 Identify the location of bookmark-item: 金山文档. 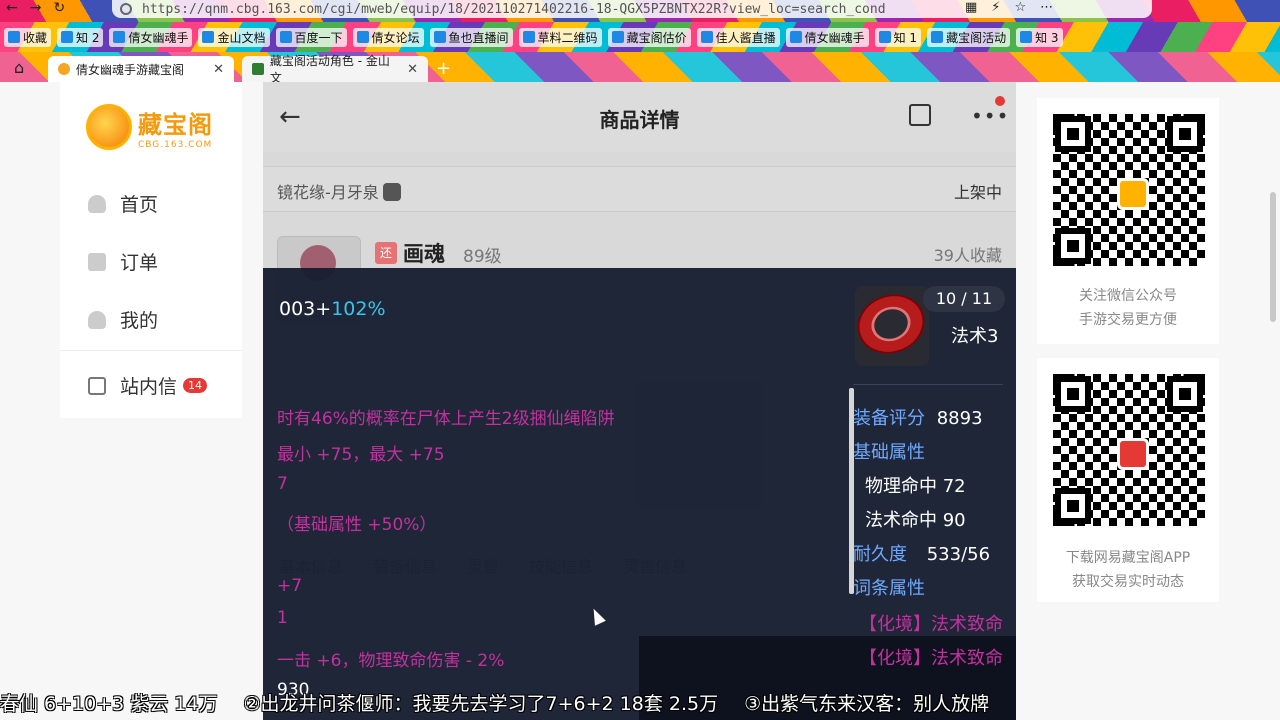
(234, 37).